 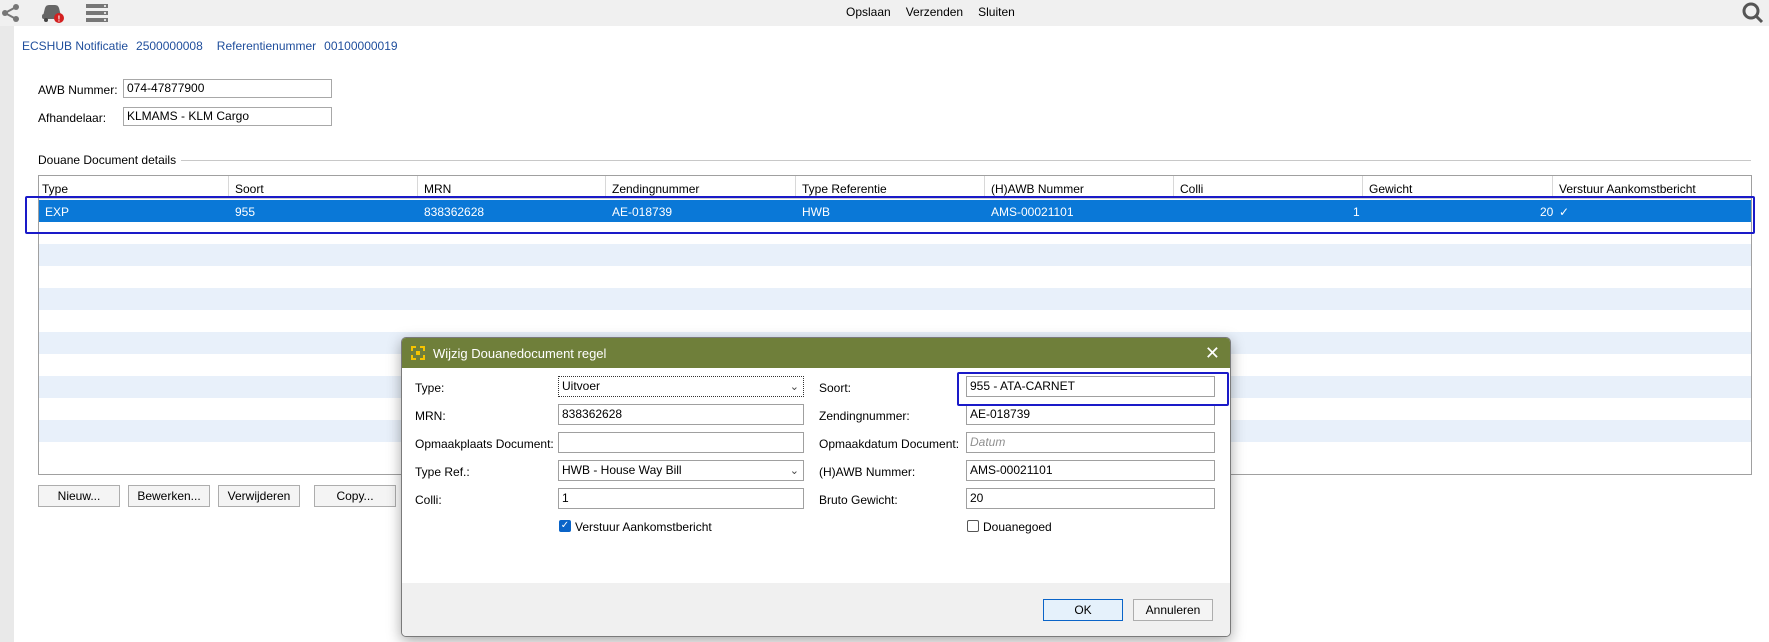 What do you see at coordinates (78, 90) in the screenshot?
I see `awb-label: AWB Nummer:` at bounding box center [78, 90].